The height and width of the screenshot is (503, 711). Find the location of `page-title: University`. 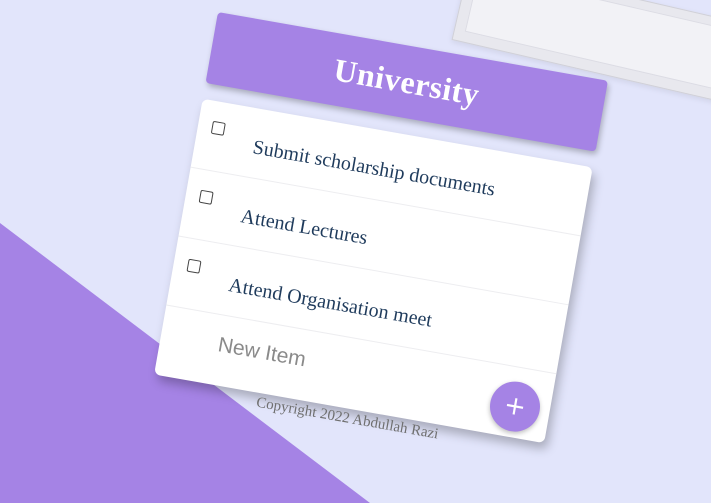

page-title: University is located at coordinates (407, 81).